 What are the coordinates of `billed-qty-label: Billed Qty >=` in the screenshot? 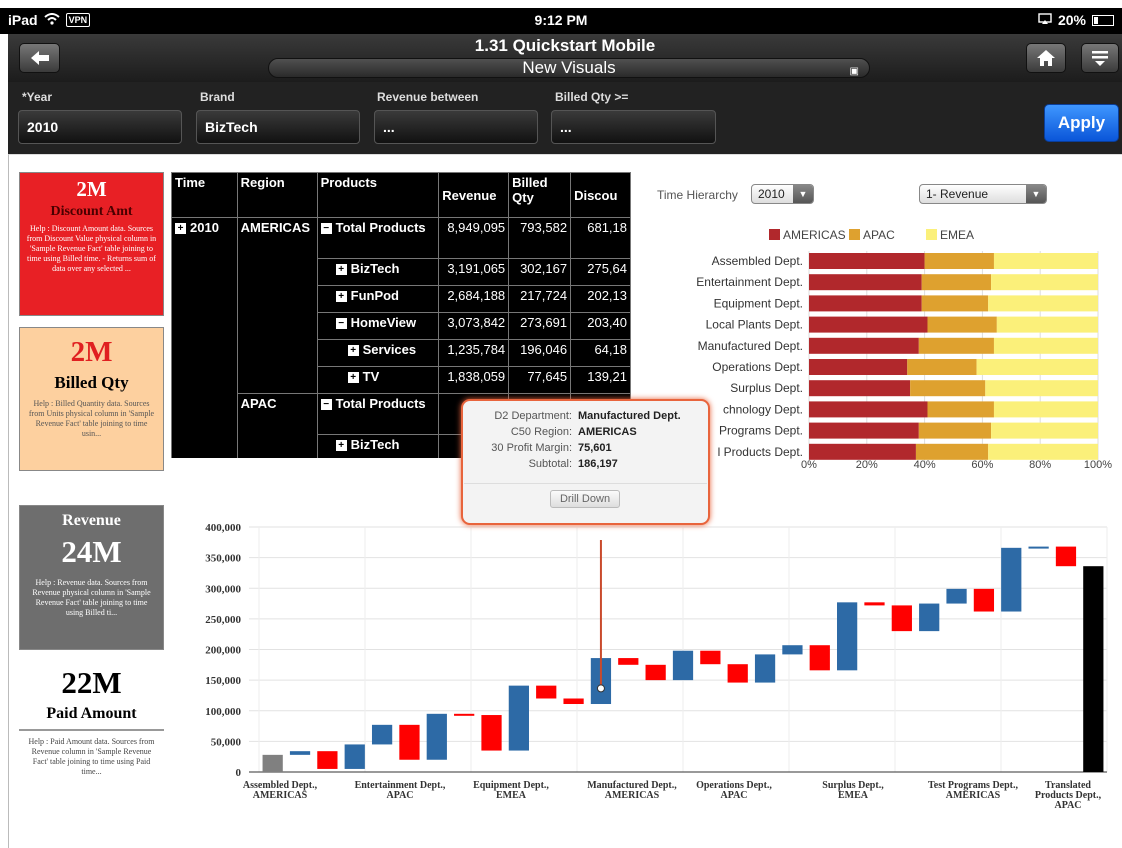 It's located at (592, 97).